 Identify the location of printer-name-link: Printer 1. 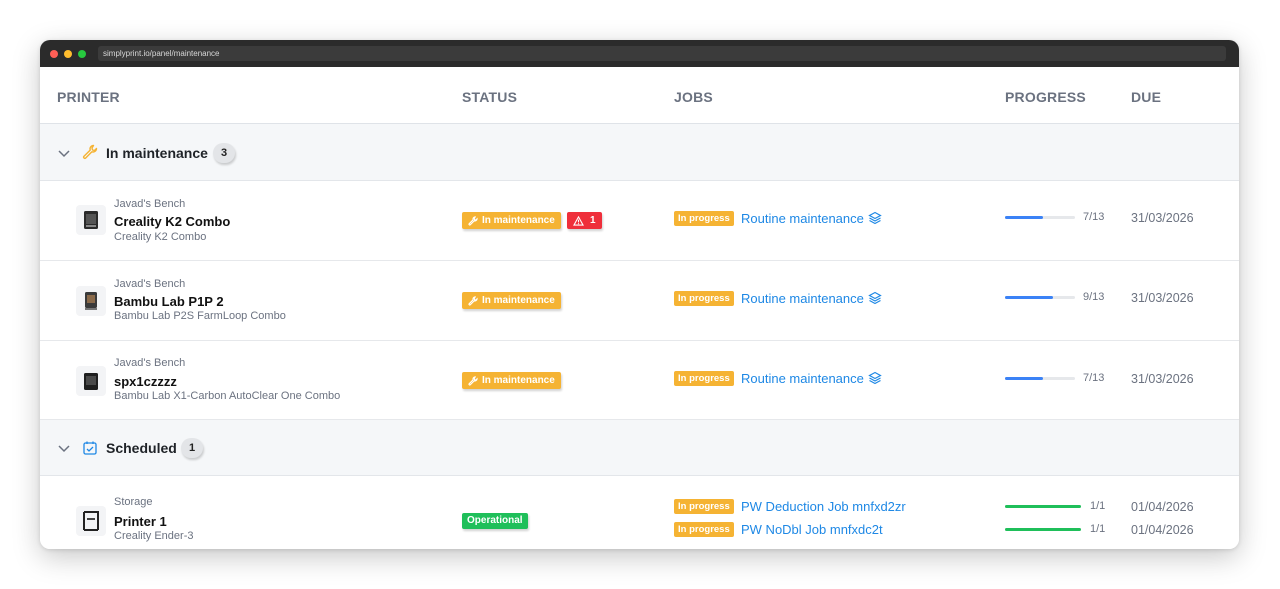
(140, 521).